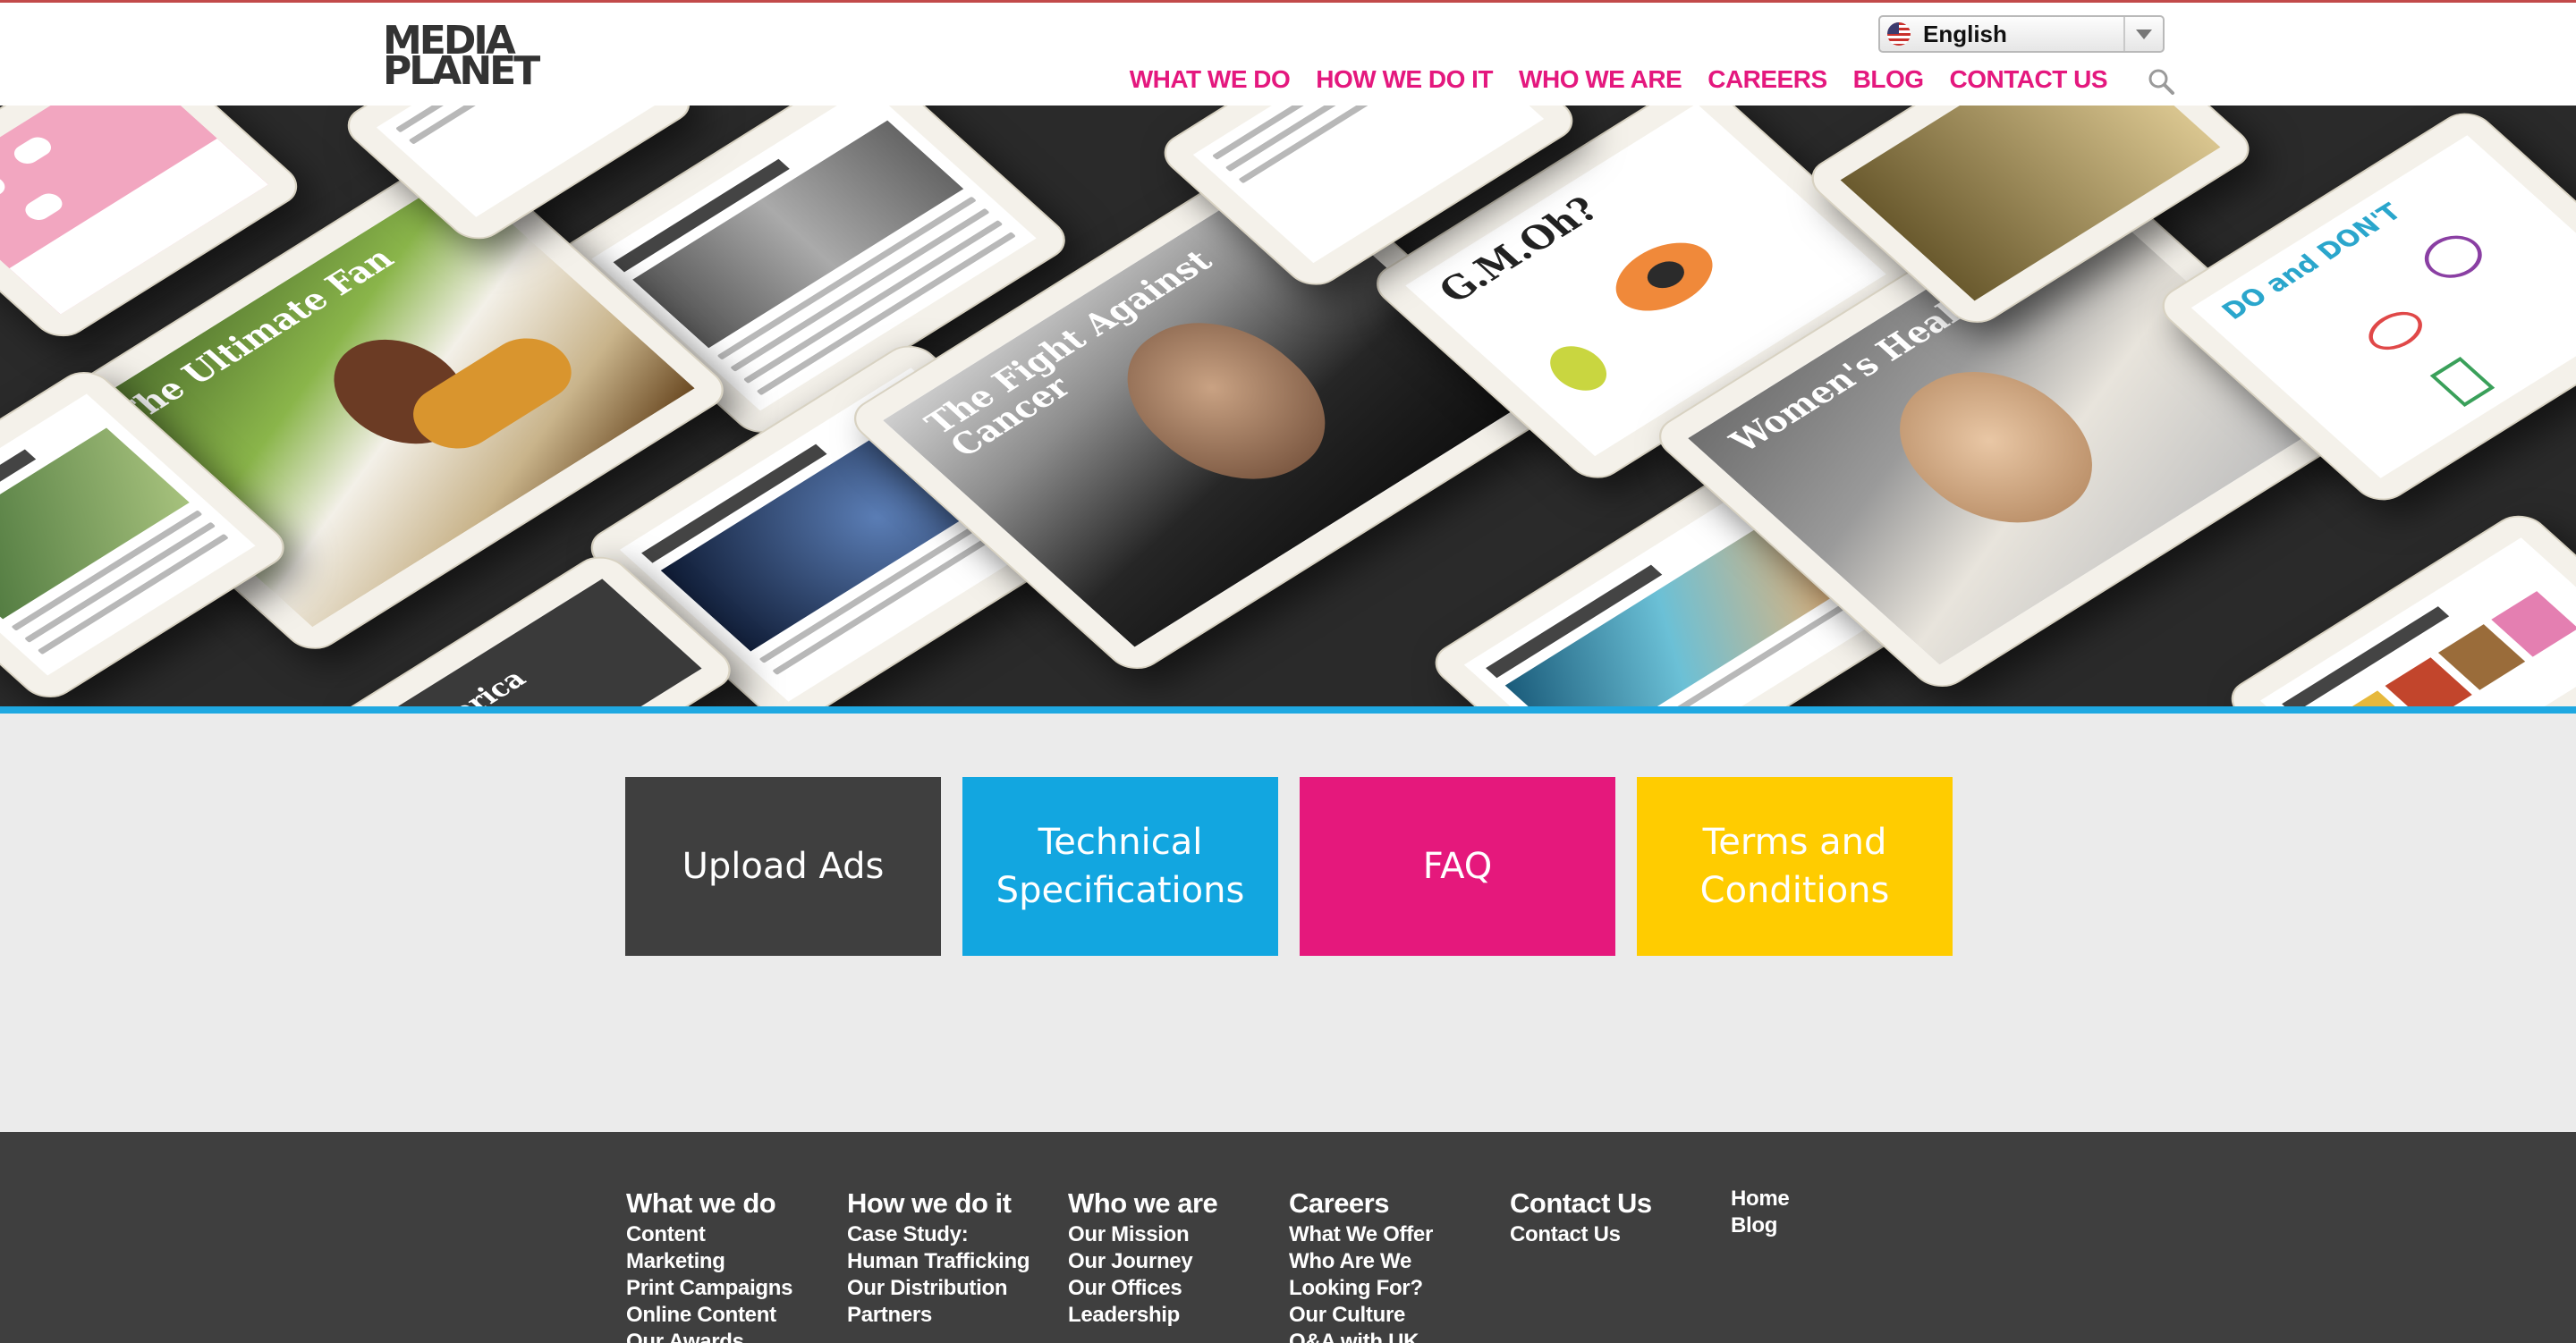  I want to click on upload-ads-button: Upload Ads, so click(783, 866).